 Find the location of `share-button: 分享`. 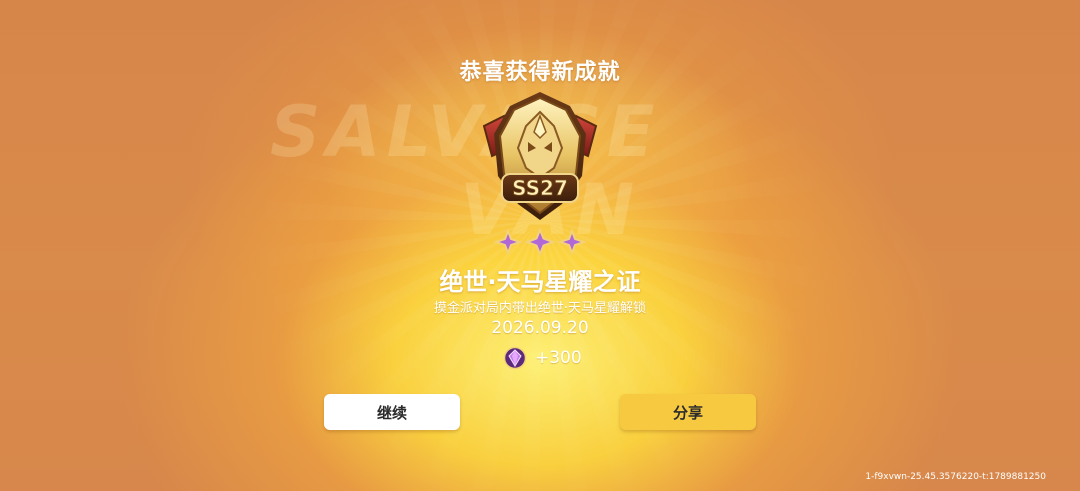

share-button: 分享 is located at coordinates (688, 412).